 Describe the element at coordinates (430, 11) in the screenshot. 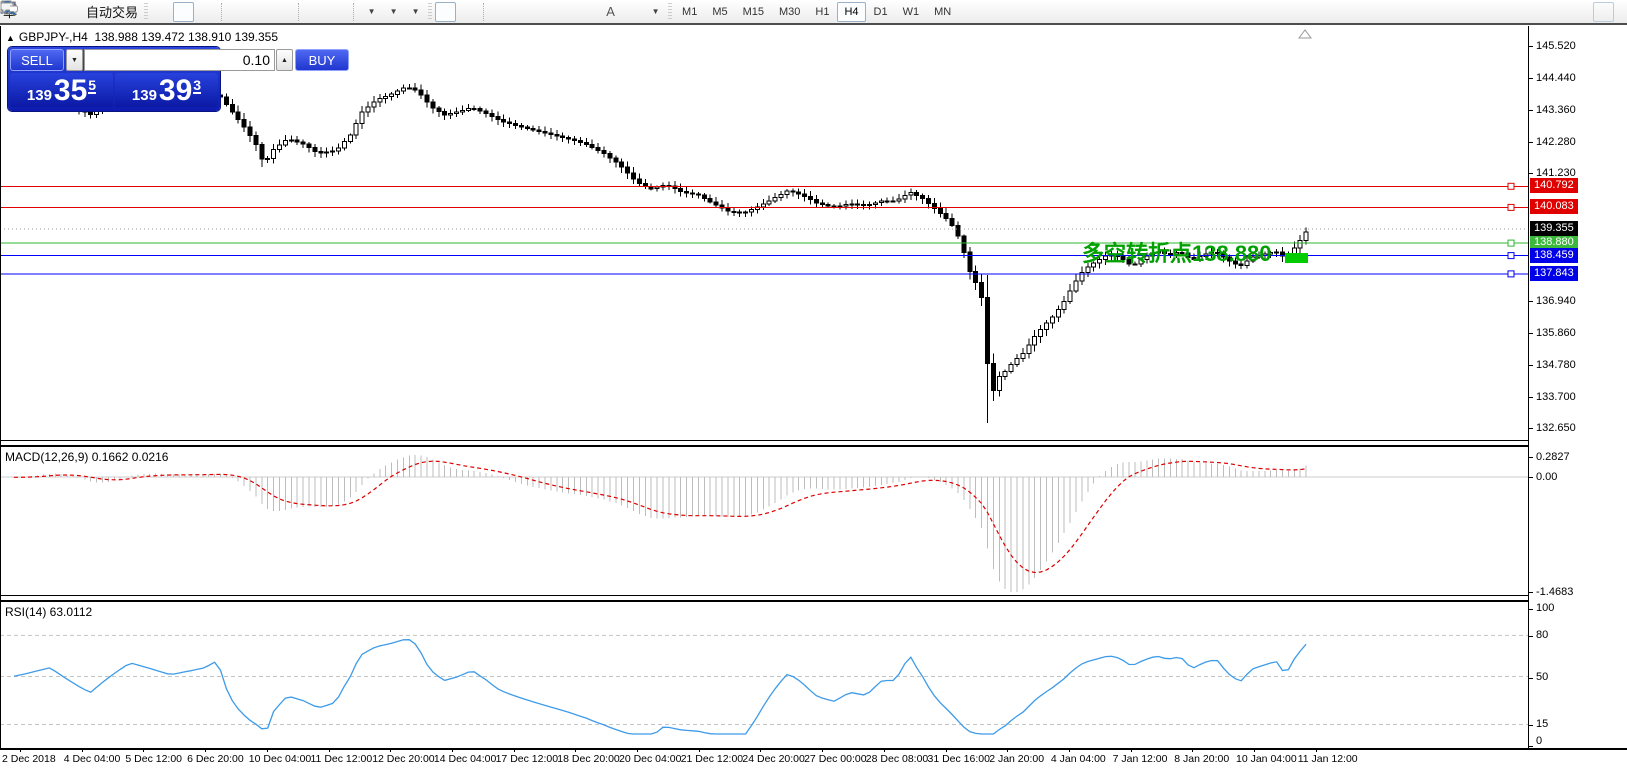

I see `toolbar-grip` at that location.